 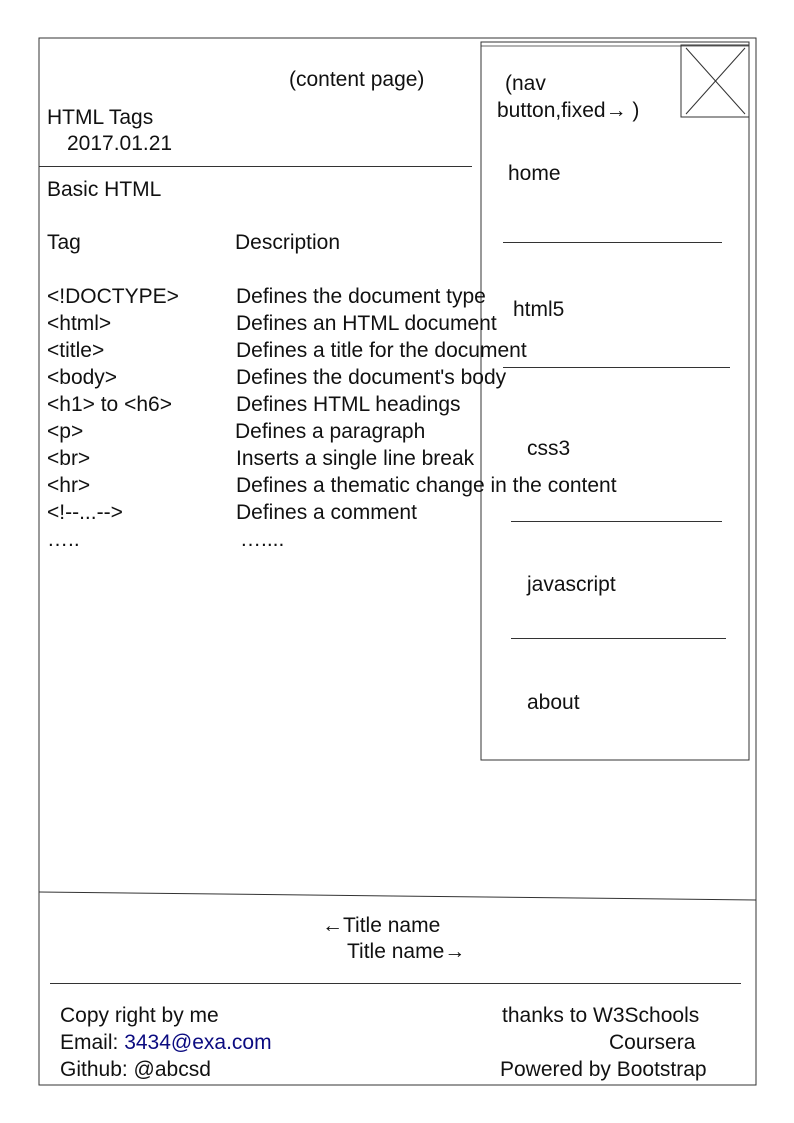 I want to click on prev-post-link: ←Title name, so click(x=381, y=926).